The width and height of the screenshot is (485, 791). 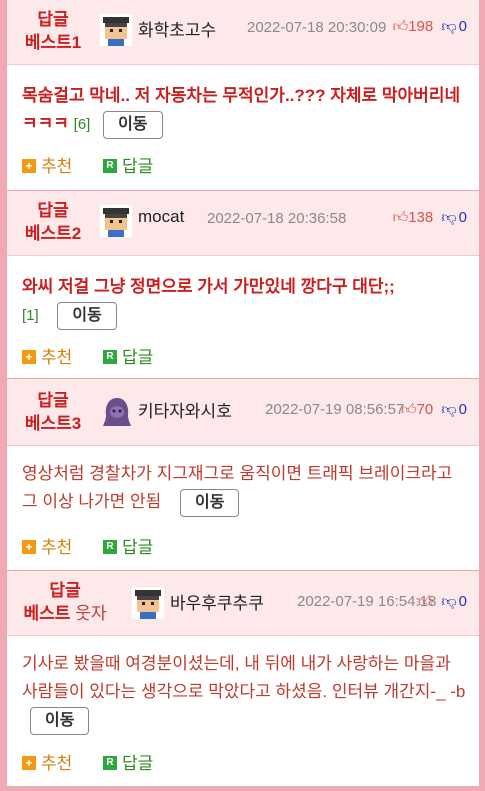 What do you see at coordinates (177, 28) in the screenshot?
I see `author-nickname: 화학초고수` at bounding box center [177, 28].